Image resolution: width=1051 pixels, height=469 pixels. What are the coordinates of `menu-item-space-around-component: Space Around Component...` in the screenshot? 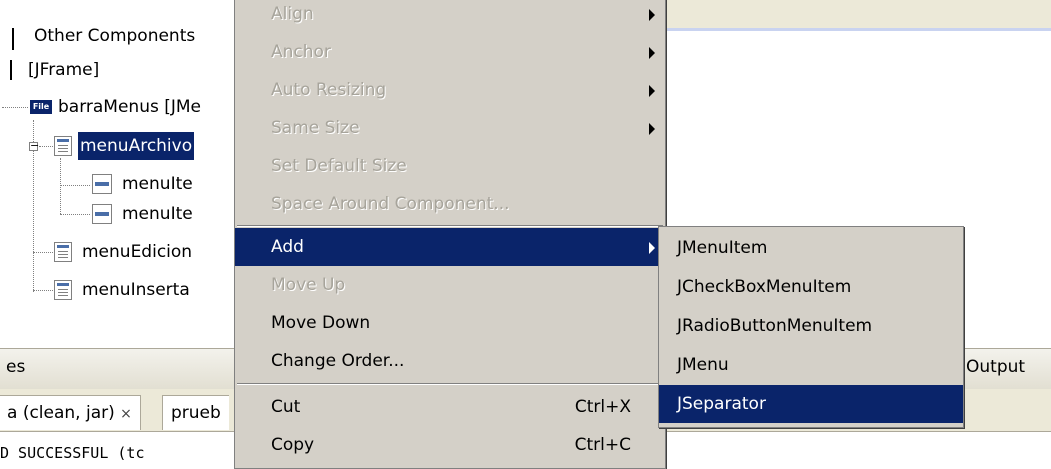 It's located at (450, 204).